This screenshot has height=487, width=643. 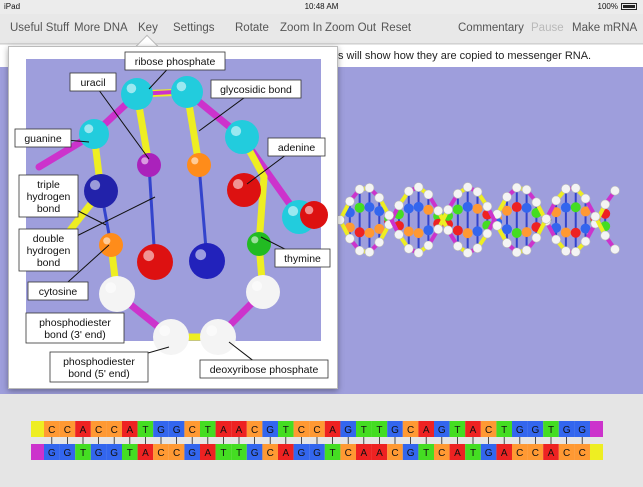 I want to click on make-mrna-button: Make mRNA, so click(x=604, y=28).